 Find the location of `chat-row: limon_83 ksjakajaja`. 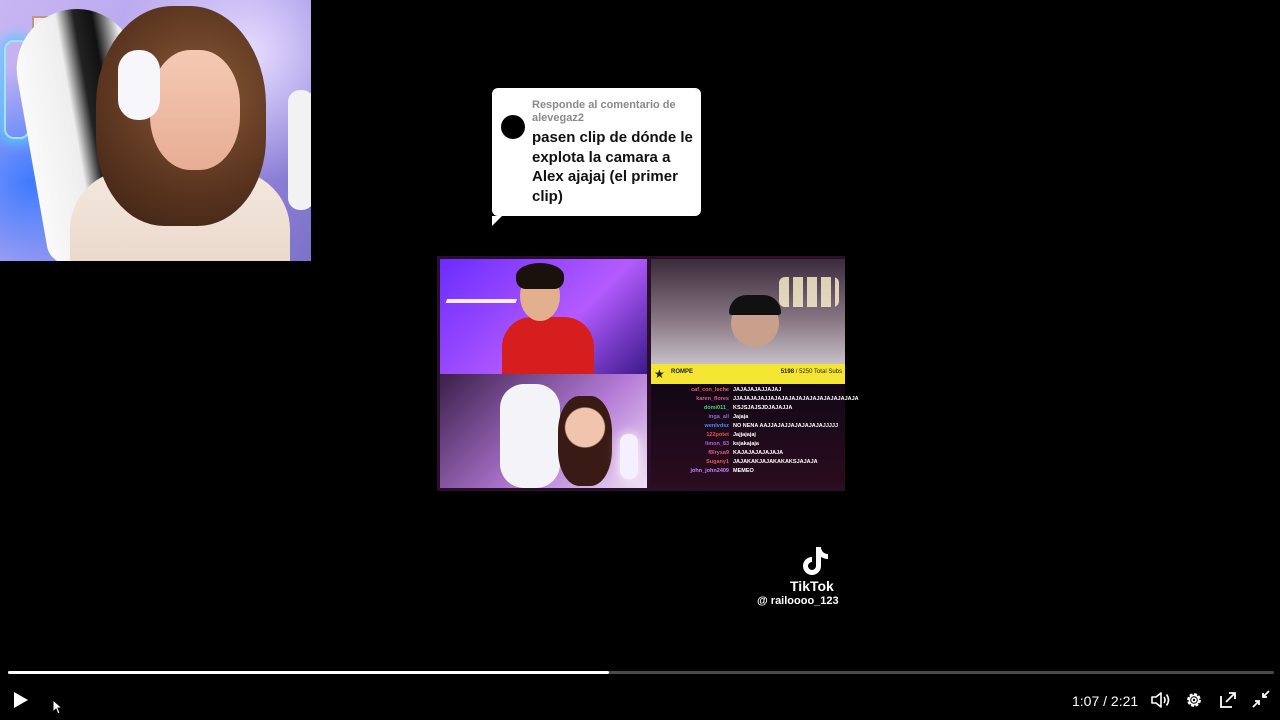

chat-row: limon_83 ksjakajaja is located at coordinates (748, 444).